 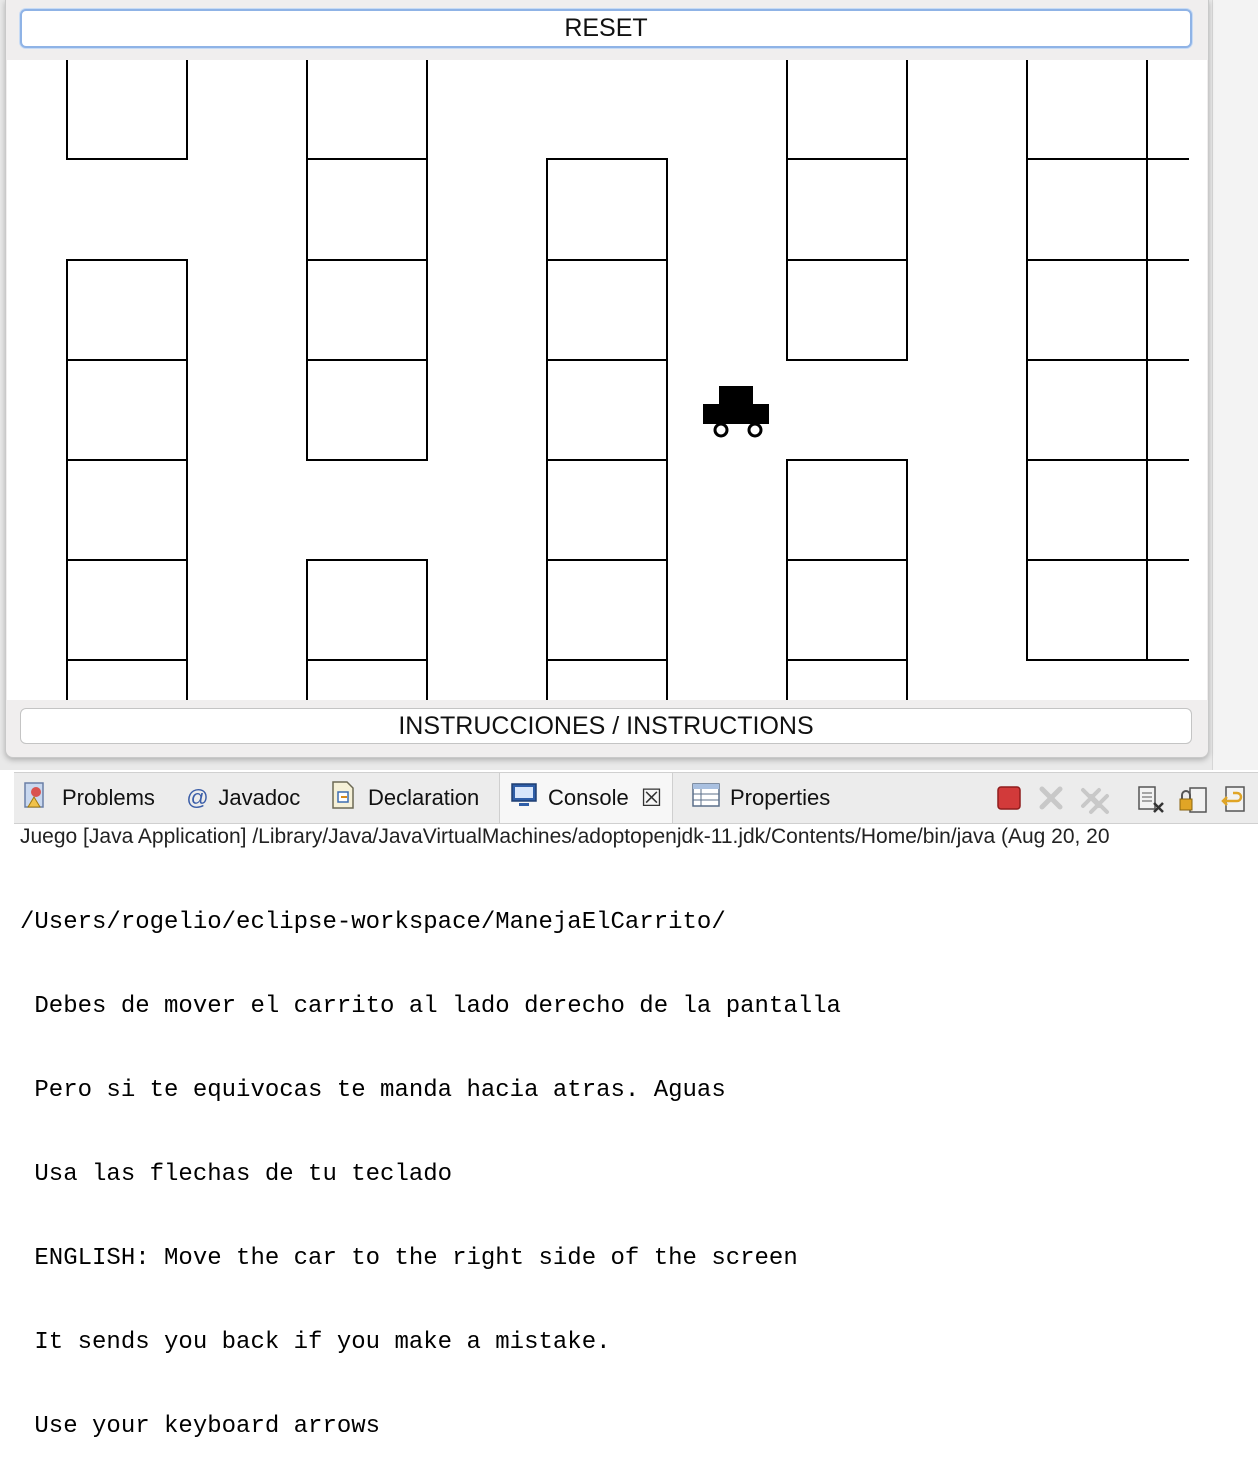 What do you see at coordinates (236, 1174) in the screenshot?
I see `console-line: Usa las flechas de tu teclado` at bounding box center [236, 1174].